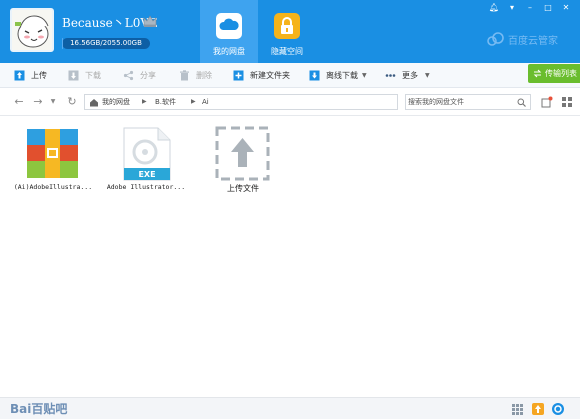 The image size is (580, 419). I want to click on history-dropdown-icon: ▼, so click(53, 102).